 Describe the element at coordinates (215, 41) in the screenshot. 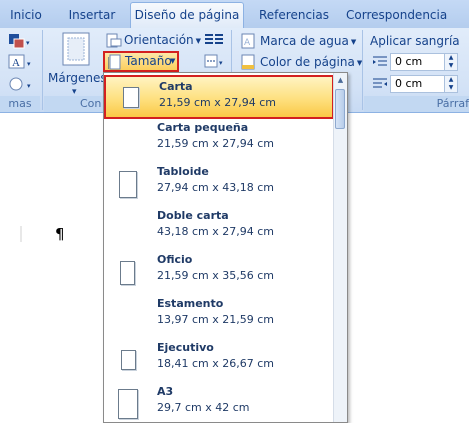

I see `columns-icon` at that location.